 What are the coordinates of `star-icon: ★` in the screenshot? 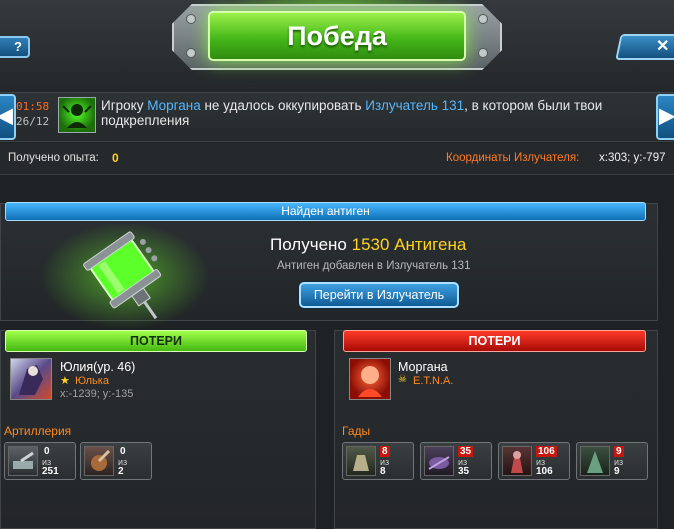 It's located at (65, 381).